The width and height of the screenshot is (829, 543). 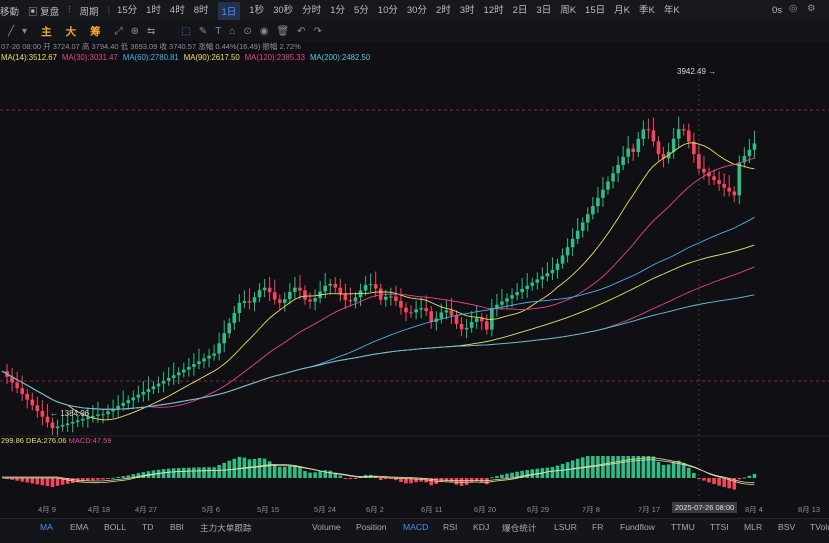 What do you see at coordinates (753, 527) in the screenshot?
I see `indicator-tab: MLR` at bounding box center [753, 527].